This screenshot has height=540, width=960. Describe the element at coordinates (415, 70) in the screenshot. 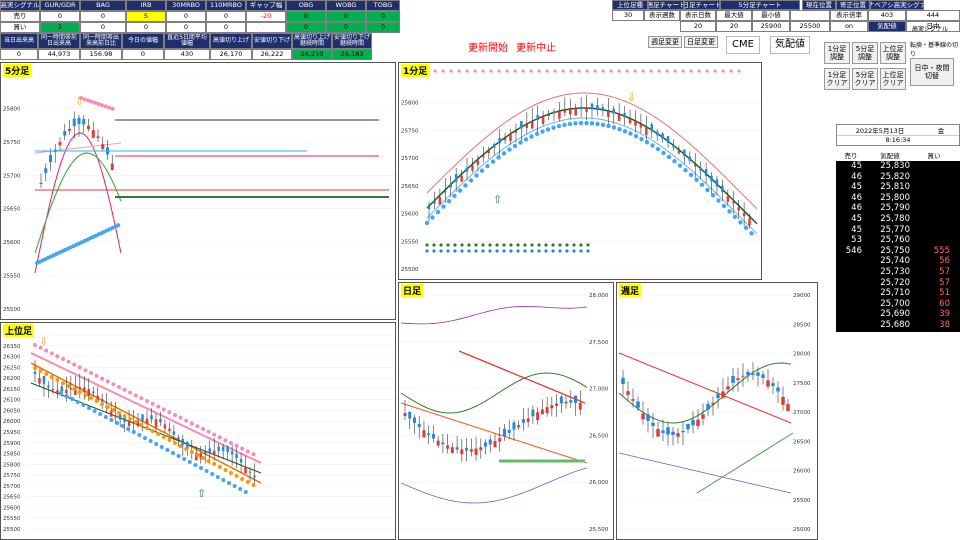

I see `chart-1min-title: 1分足` at that location.